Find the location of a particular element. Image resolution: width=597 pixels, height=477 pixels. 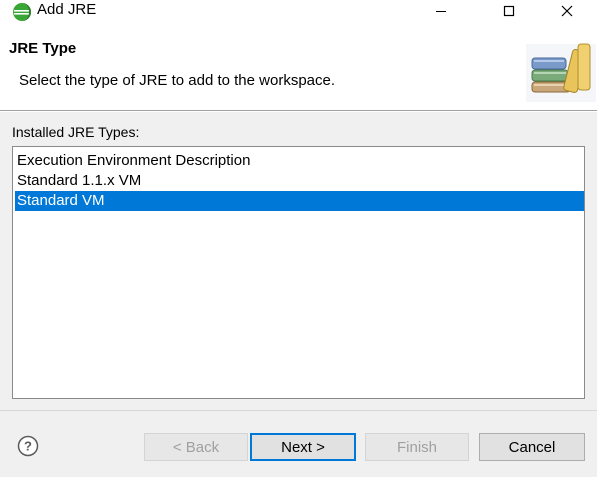

close-icon is located at coordinates (567, 11).